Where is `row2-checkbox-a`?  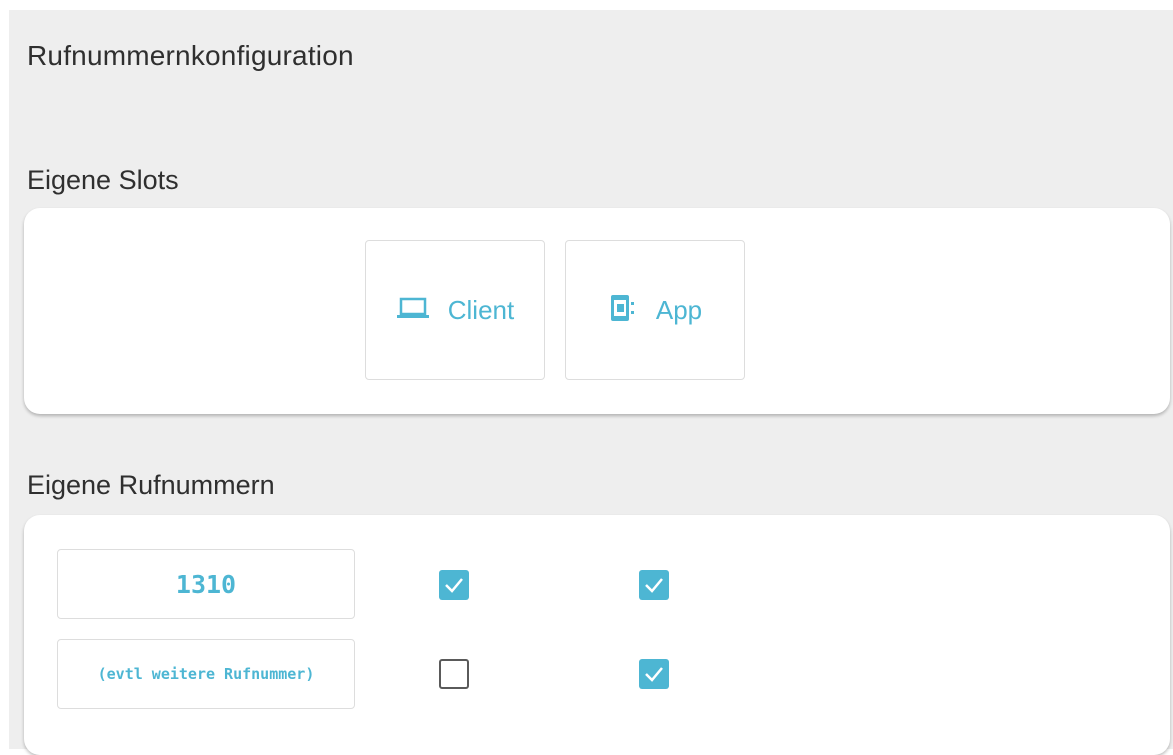 row2-checkbox-a is located at coordinates (454, 674).